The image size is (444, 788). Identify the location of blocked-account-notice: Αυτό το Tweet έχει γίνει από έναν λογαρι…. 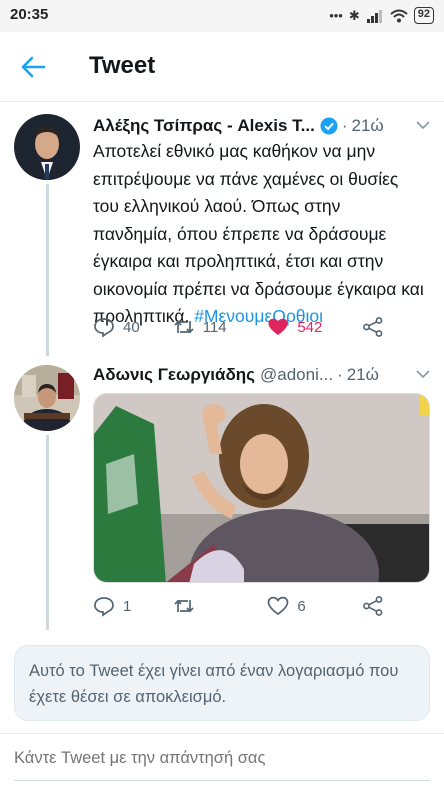
(222, 683).